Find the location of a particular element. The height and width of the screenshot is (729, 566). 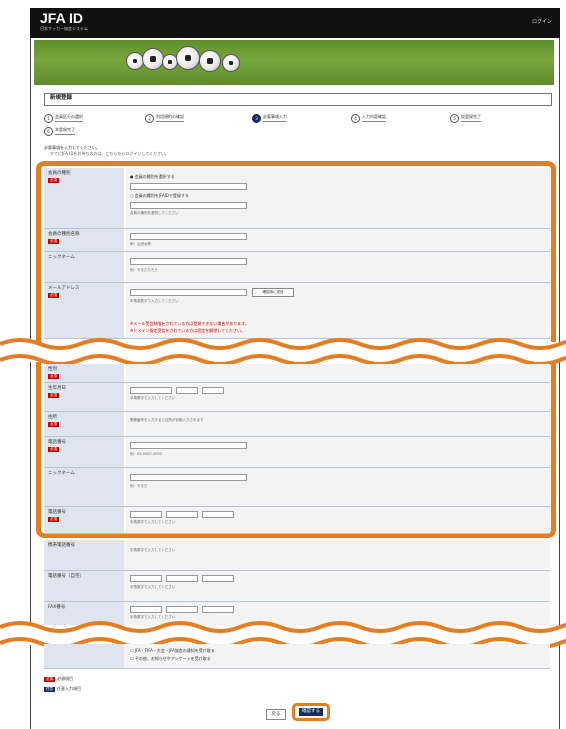

back-button: 戻る is located at coordinates (276, 714).